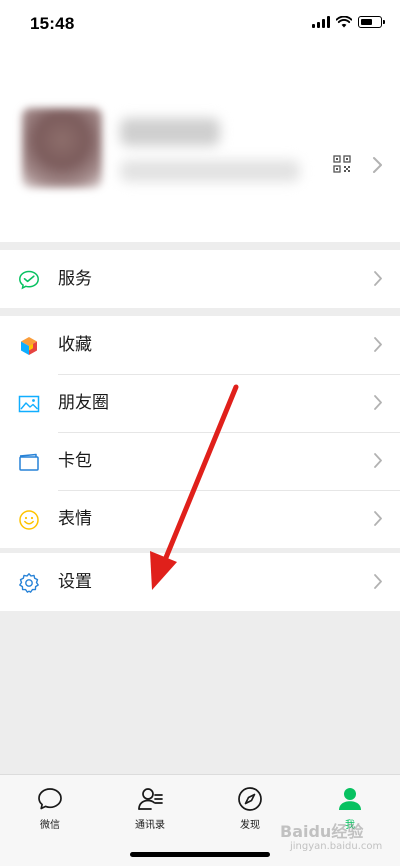  Describe the element at coordinates (322, 831) in the screenshot. I see `baidu-watermark: Baidu经验` at that location.